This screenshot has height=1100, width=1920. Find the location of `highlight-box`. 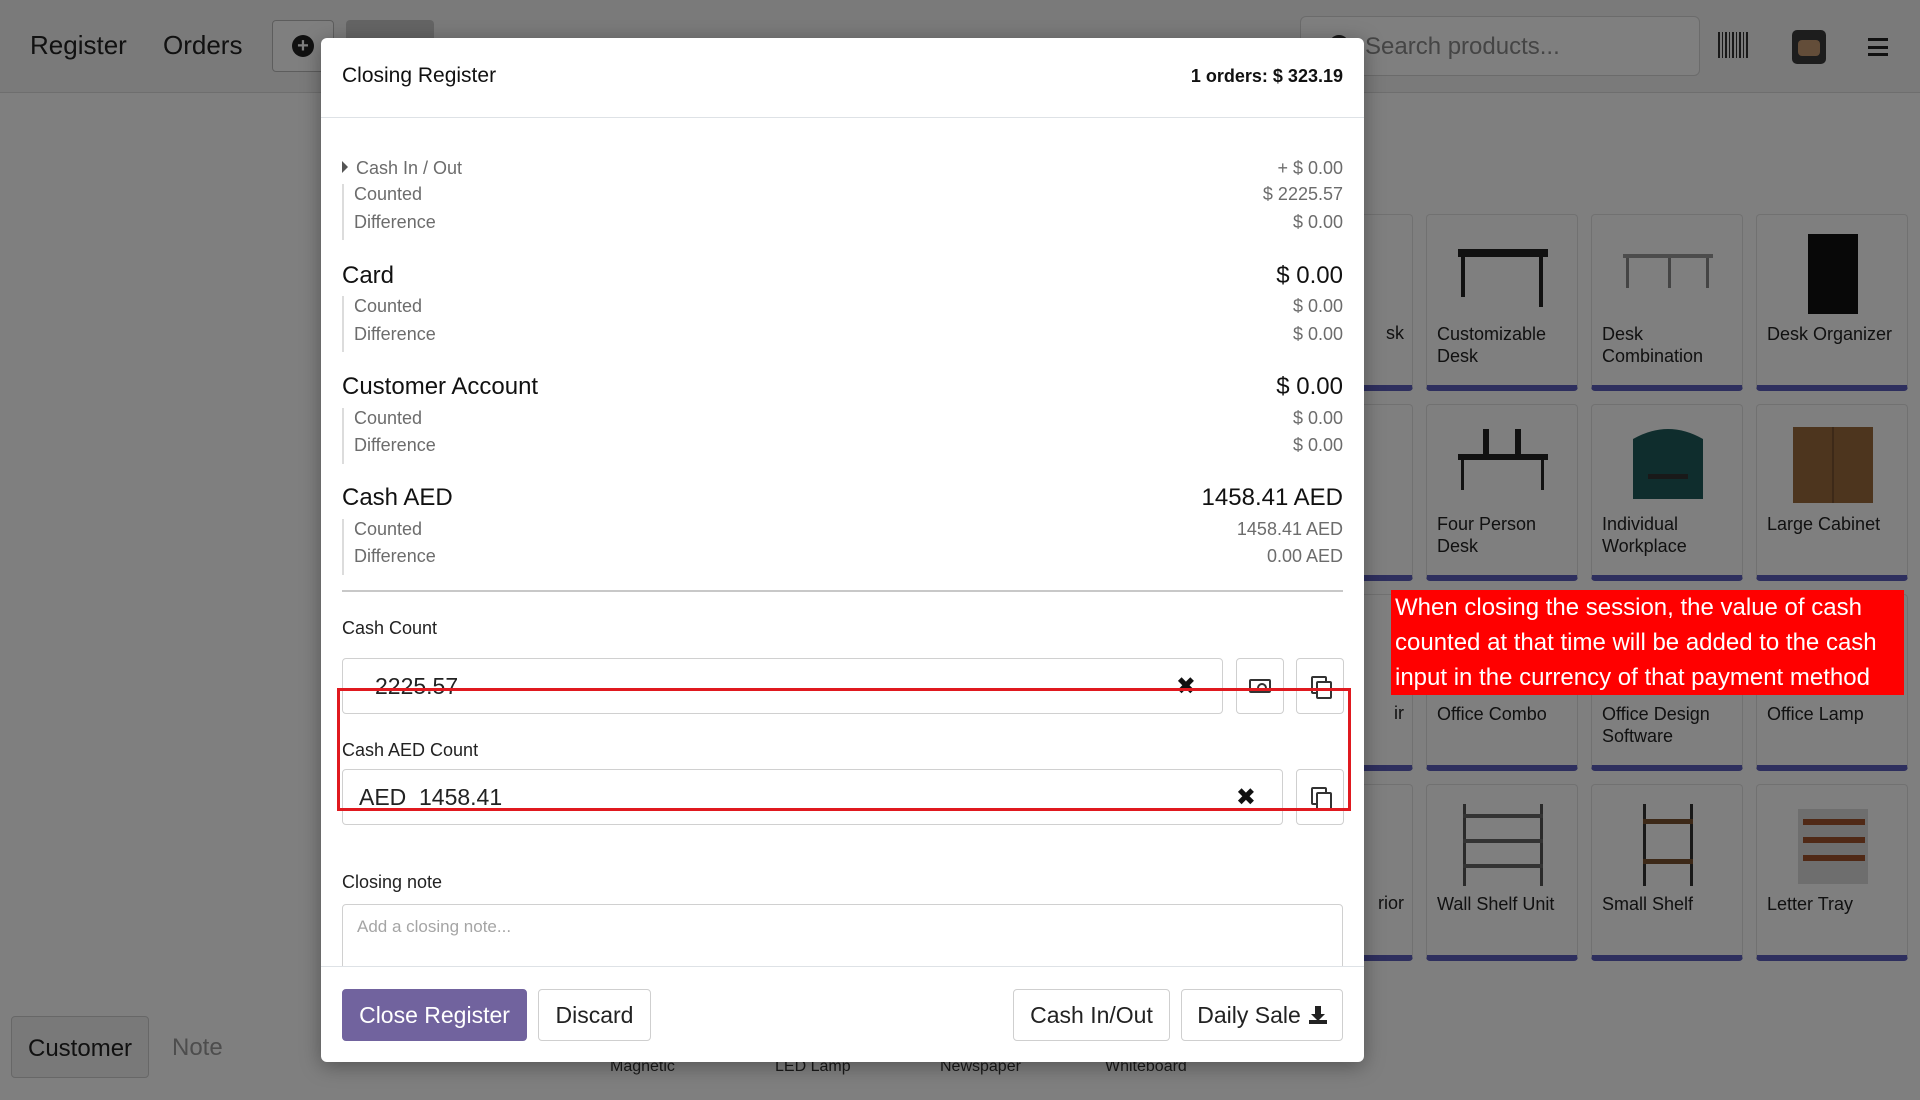

highlight-box is located at coordinates (844, 749).